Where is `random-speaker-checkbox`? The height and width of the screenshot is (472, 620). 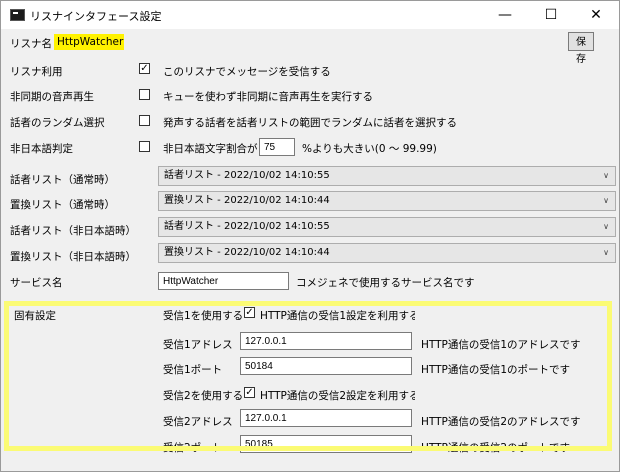 random-speaker-checkbox is located at coordinates (144, 120).